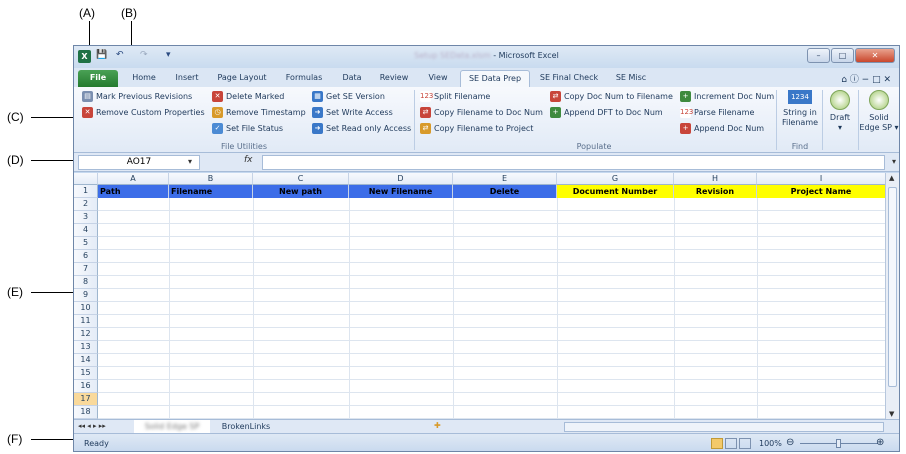  What do you see at coordinates (891, 414) in the screenshot?
I see `scroll-down-icon: ▼` at bounding box center [891, 414].